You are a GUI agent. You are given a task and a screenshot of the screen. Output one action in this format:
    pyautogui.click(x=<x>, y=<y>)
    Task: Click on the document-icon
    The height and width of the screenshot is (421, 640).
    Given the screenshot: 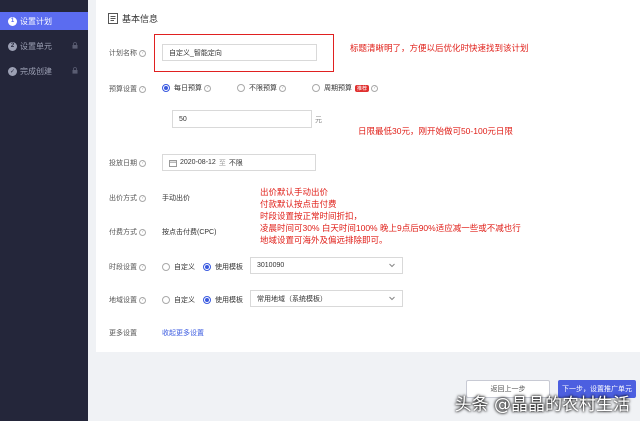 What is the action you would take?
    pyautogui.click(x=113, y=18)
    